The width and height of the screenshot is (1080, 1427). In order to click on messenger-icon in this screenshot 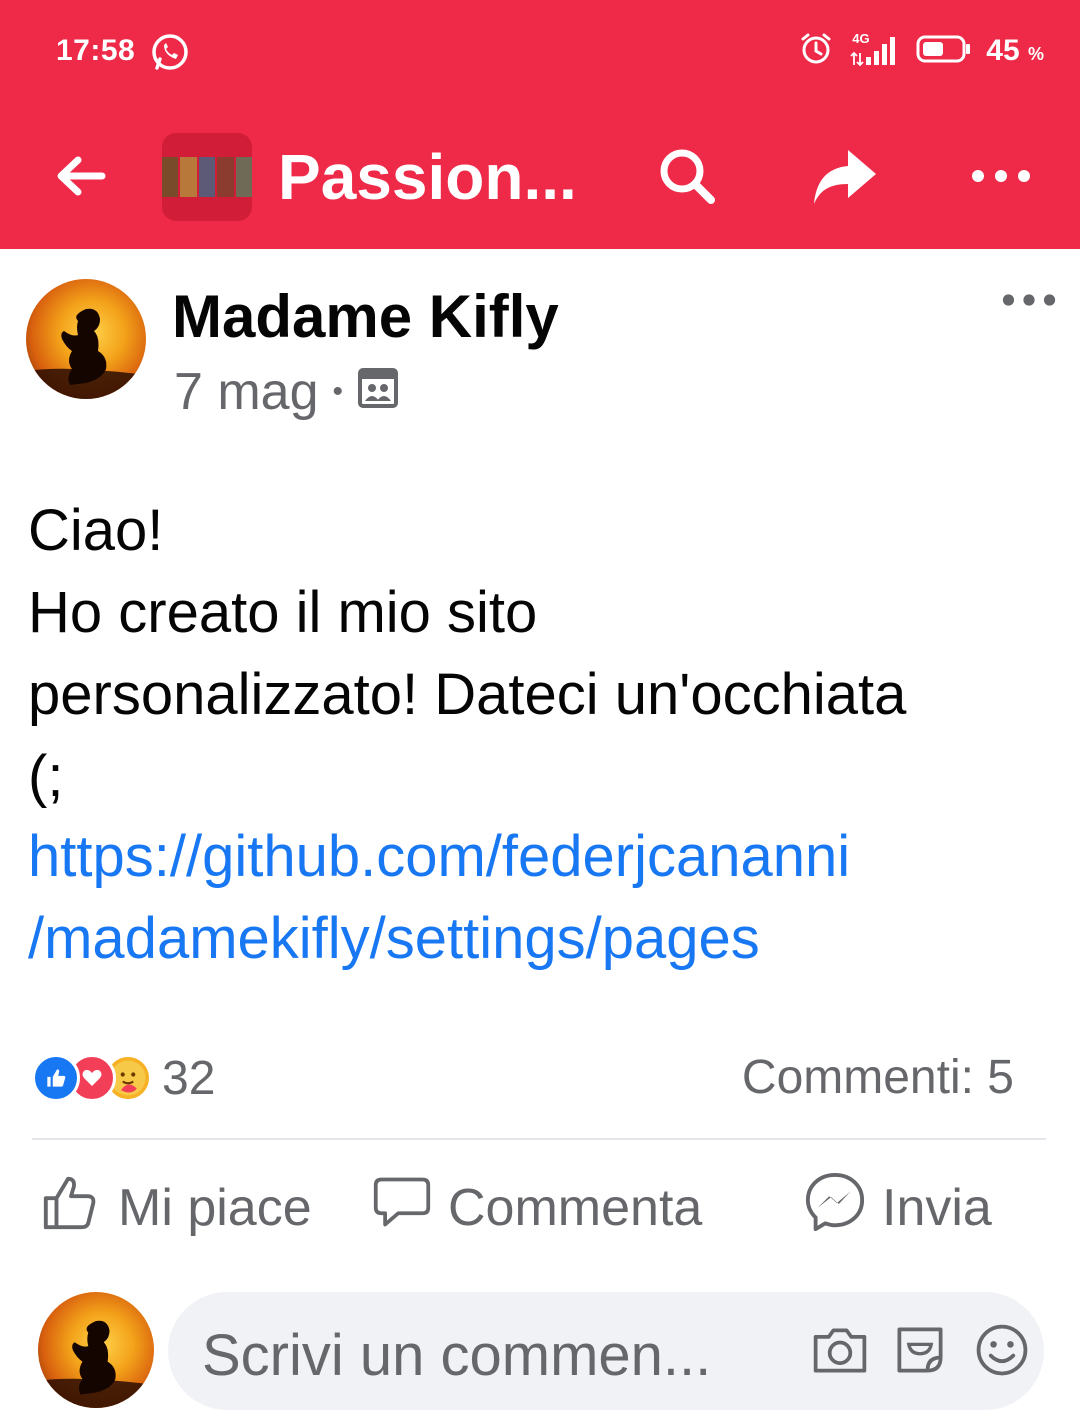, I will do `click(835, 1208)`.